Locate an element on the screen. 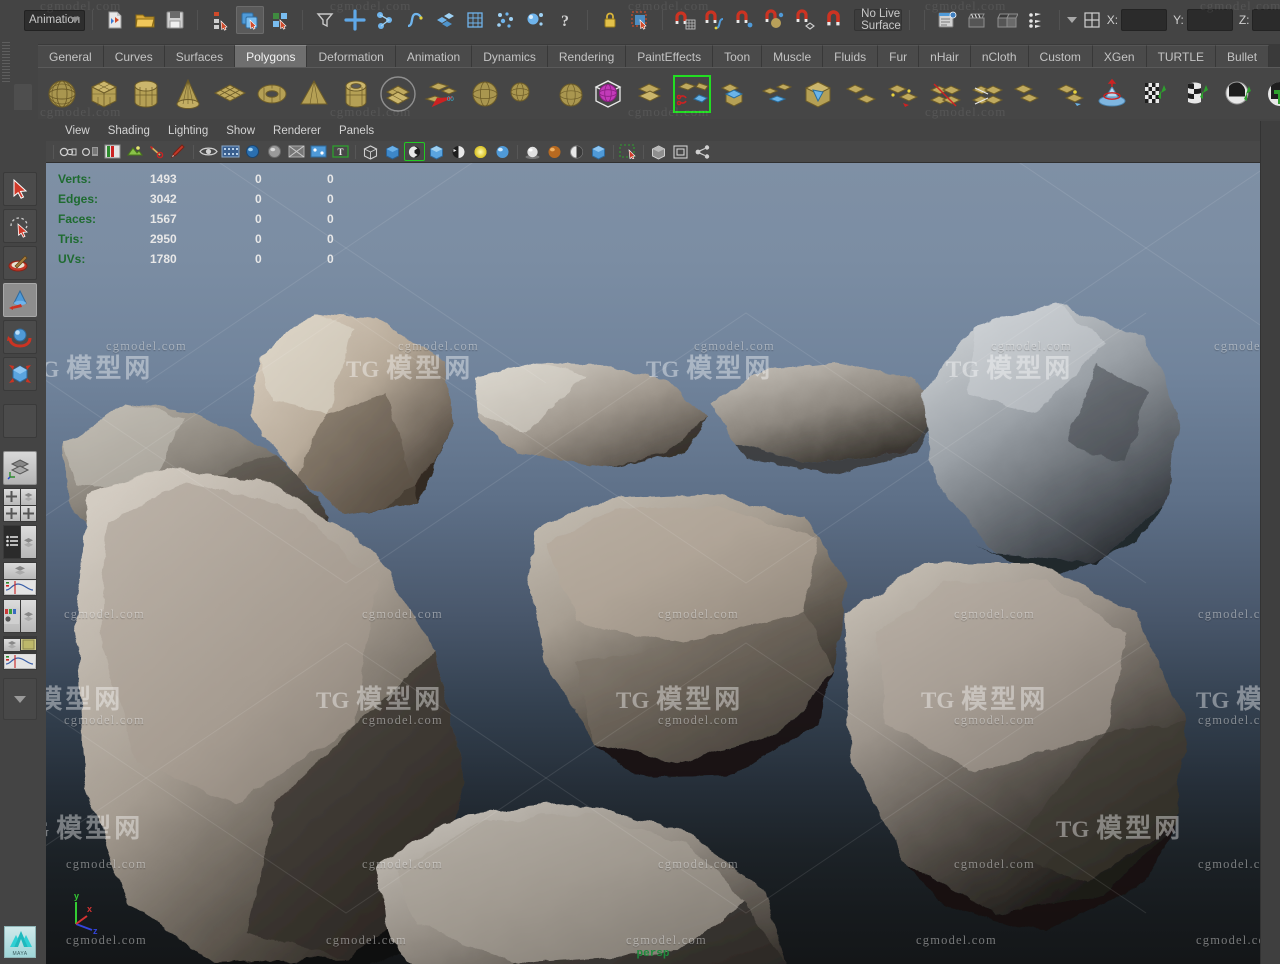 This screenshot has width=1280, height=964. smooth-shade-all-button is located at coordinates (392, 151).